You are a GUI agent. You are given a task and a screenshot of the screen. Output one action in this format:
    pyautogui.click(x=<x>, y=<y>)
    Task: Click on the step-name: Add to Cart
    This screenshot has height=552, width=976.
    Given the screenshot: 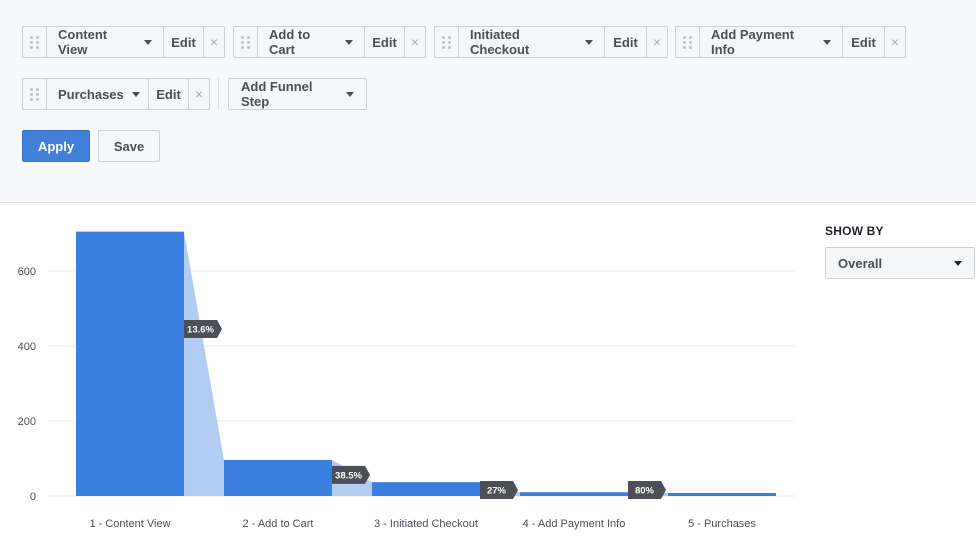 What is the action you would take?
    pyautogui.click(x=290, y=42)
    